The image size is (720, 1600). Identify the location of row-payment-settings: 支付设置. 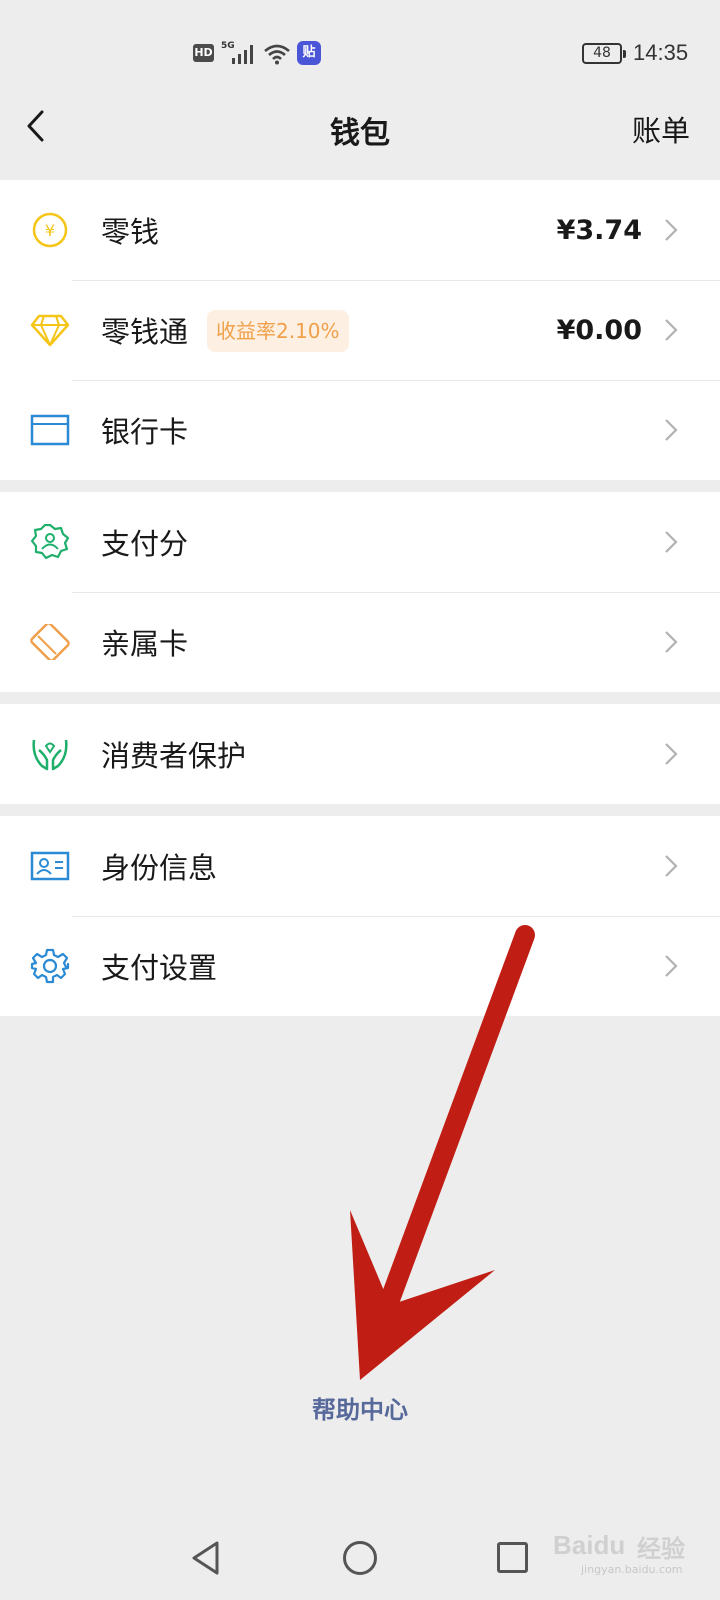
(360, 966).